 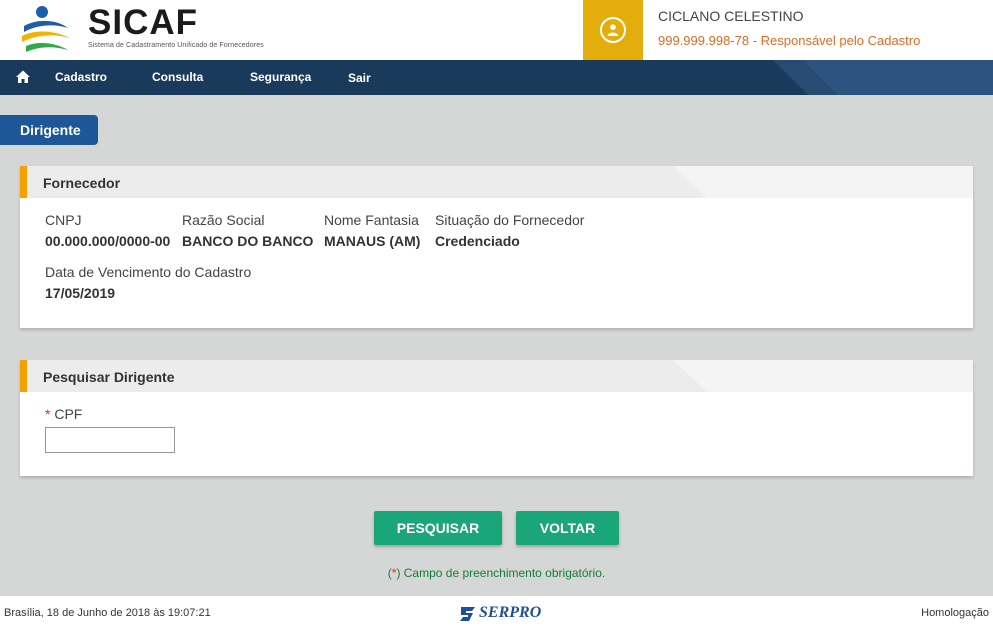 I want to click on razao-social-label: Razão Social, so click(x=223, y=220).